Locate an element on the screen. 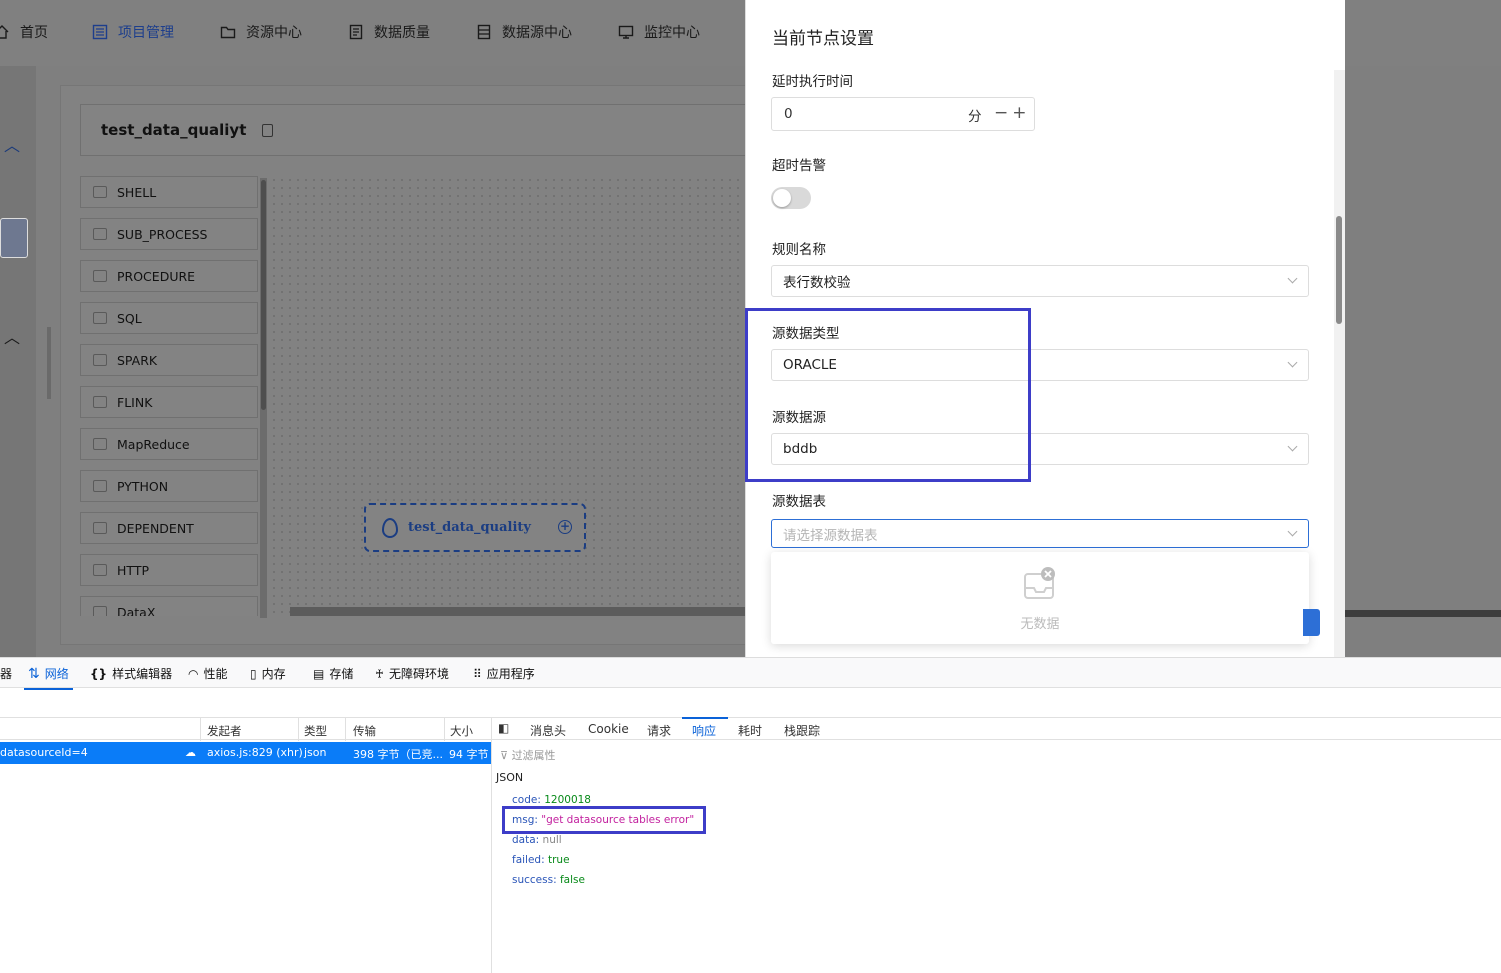  gauge-icon: ◠ is located at coordinates (193, 673).